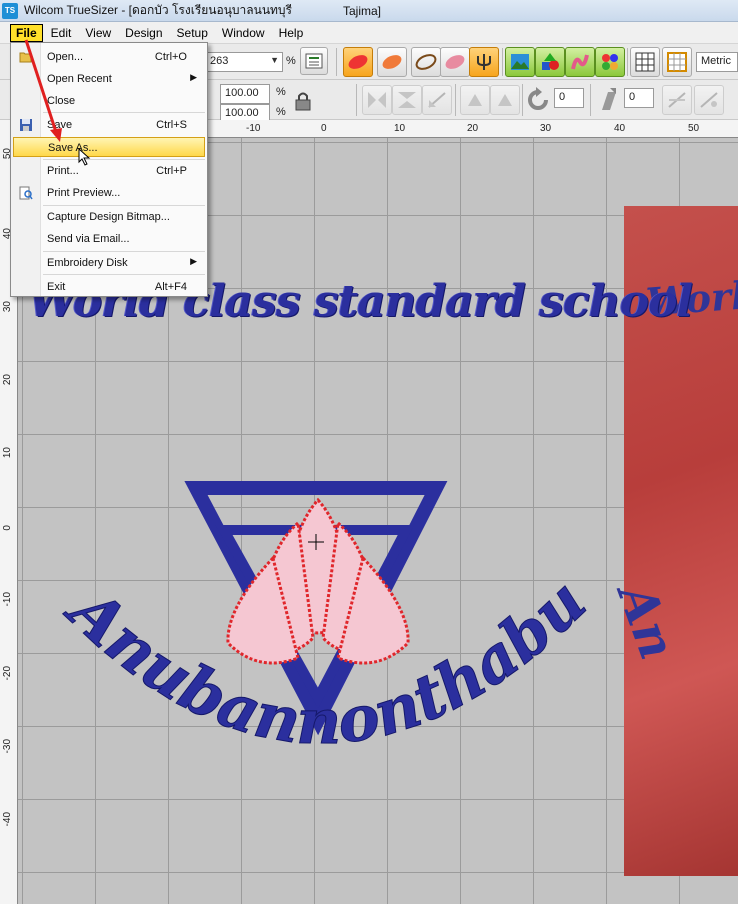 The image size is (738, 904). I want to click on outline-button, so click(426, 62).